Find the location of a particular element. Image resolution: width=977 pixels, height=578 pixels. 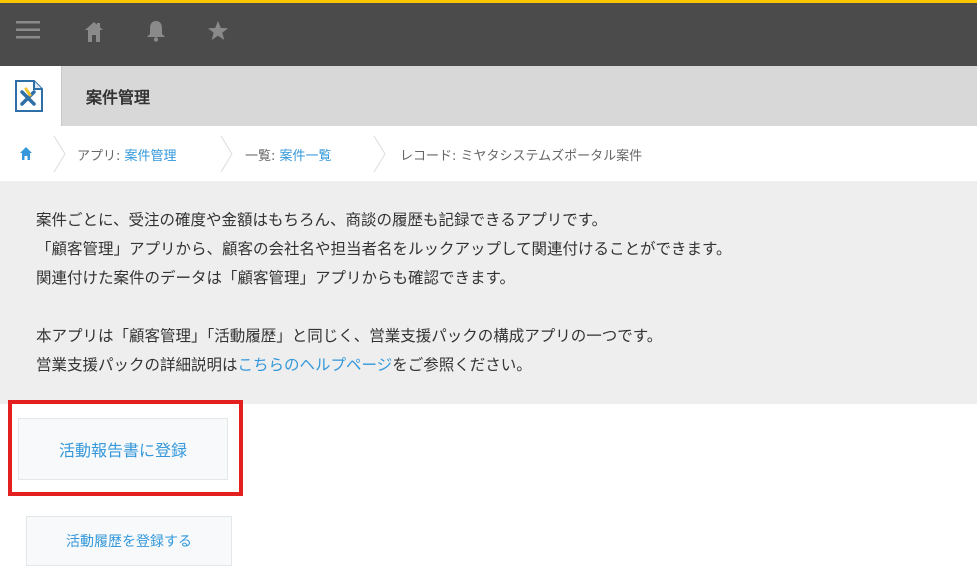

breadcrumb: アプリ: 案件管理 一覧: 案件一覧 レコード: ミヤタシステムズポータル案件 is located at coordinates (488, 153).